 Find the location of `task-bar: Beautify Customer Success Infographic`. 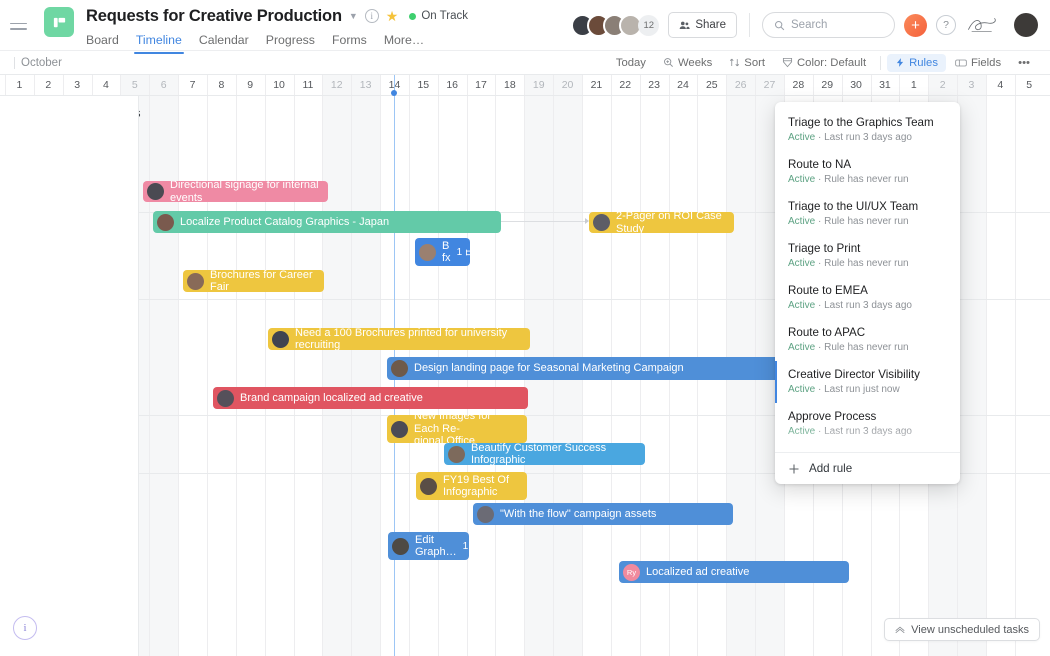

task-bar: Beautify Customer Success Infographic is located at coordinates (544, 454).